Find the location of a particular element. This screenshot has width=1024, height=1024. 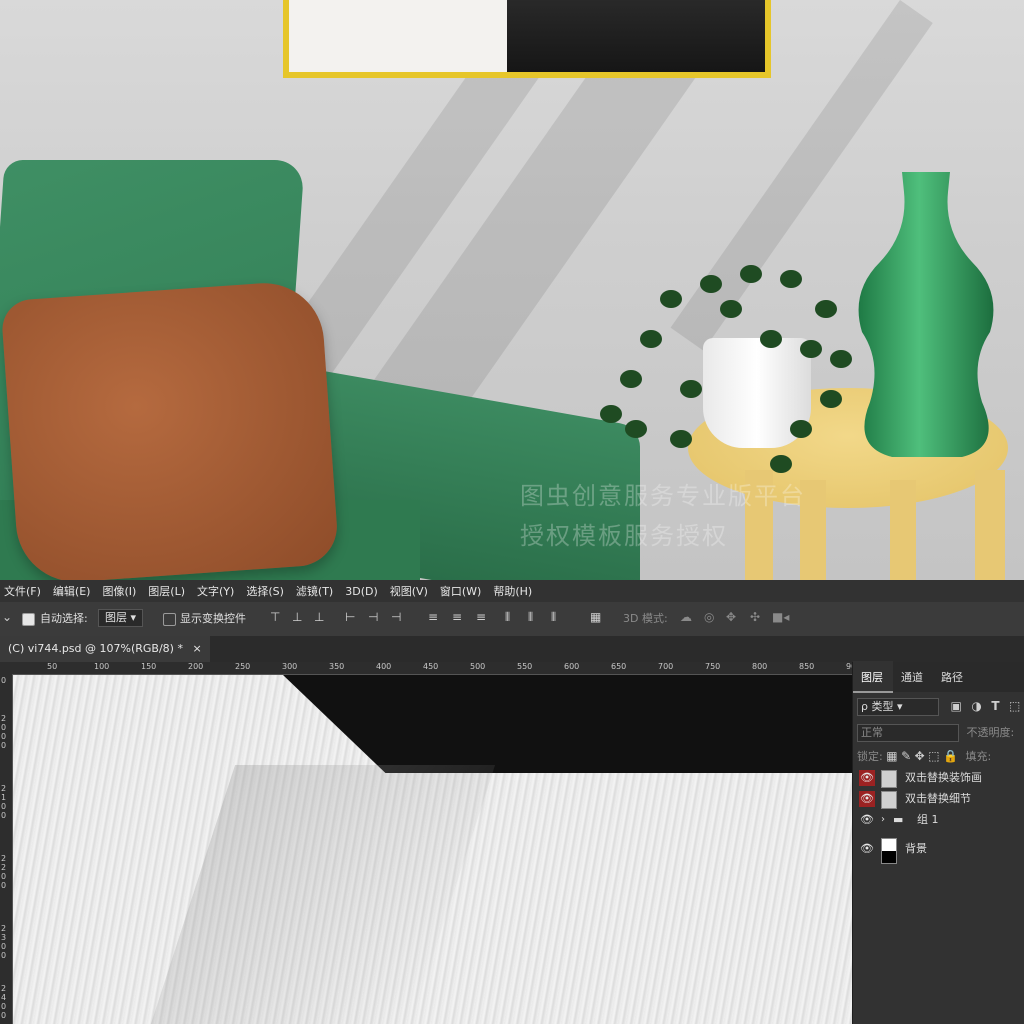

ruler-label: 350 is located at coordinates (337, 666).